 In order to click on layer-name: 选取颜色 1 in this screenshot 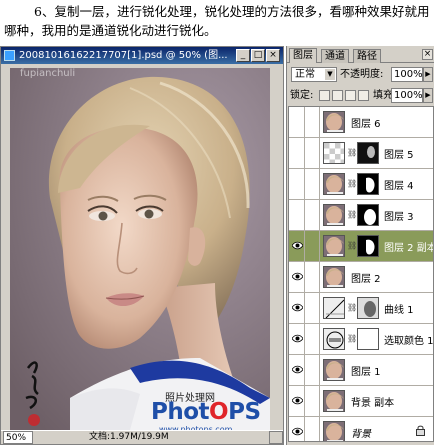, I will do `click(408, 339)`.